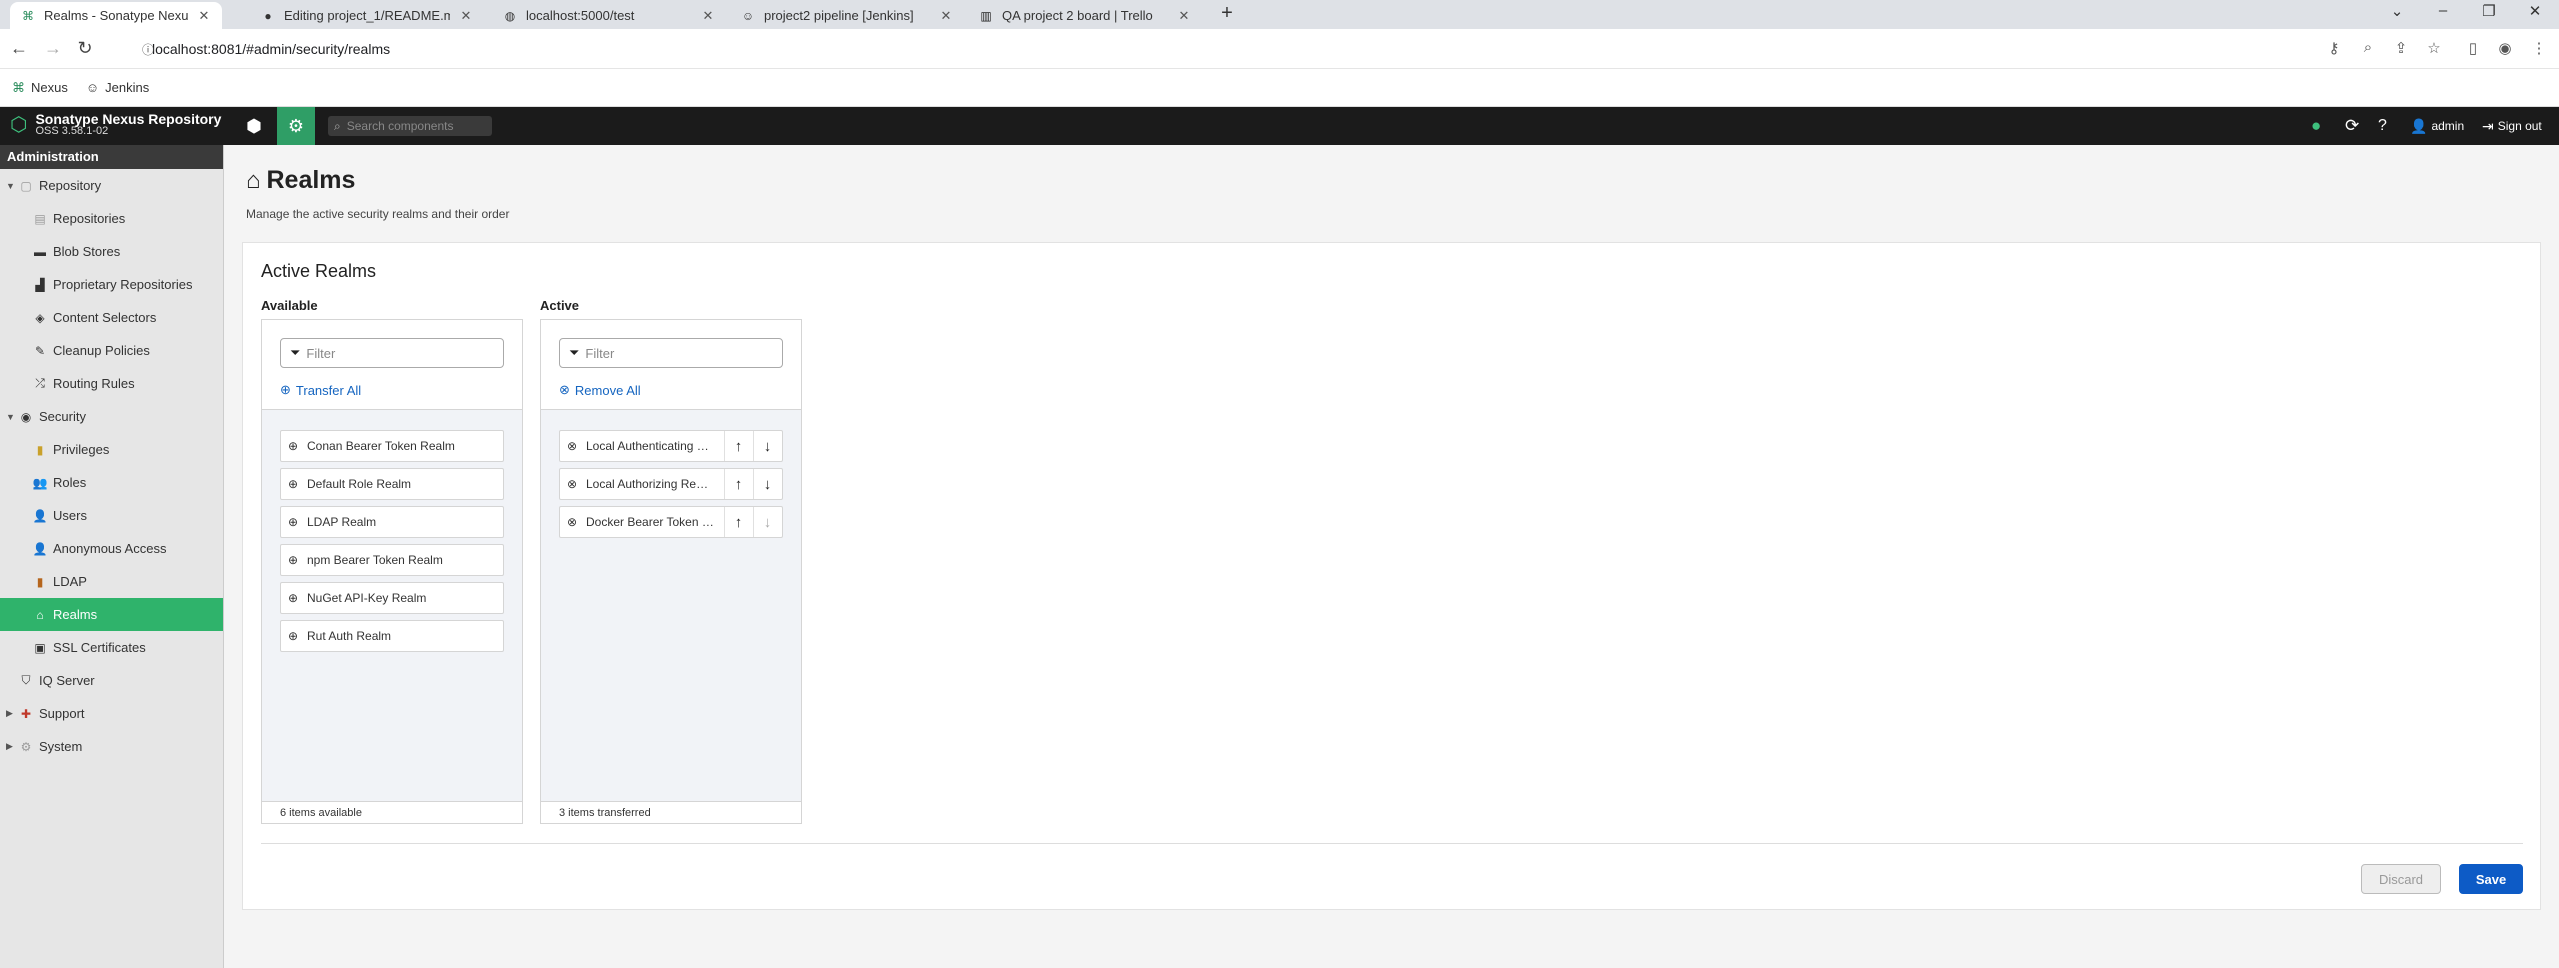  Describe the element at coordinates (111, 317) in the screenshot. I see `sidebar-item-content-selectors: ◈ Content Selectors` at that location.